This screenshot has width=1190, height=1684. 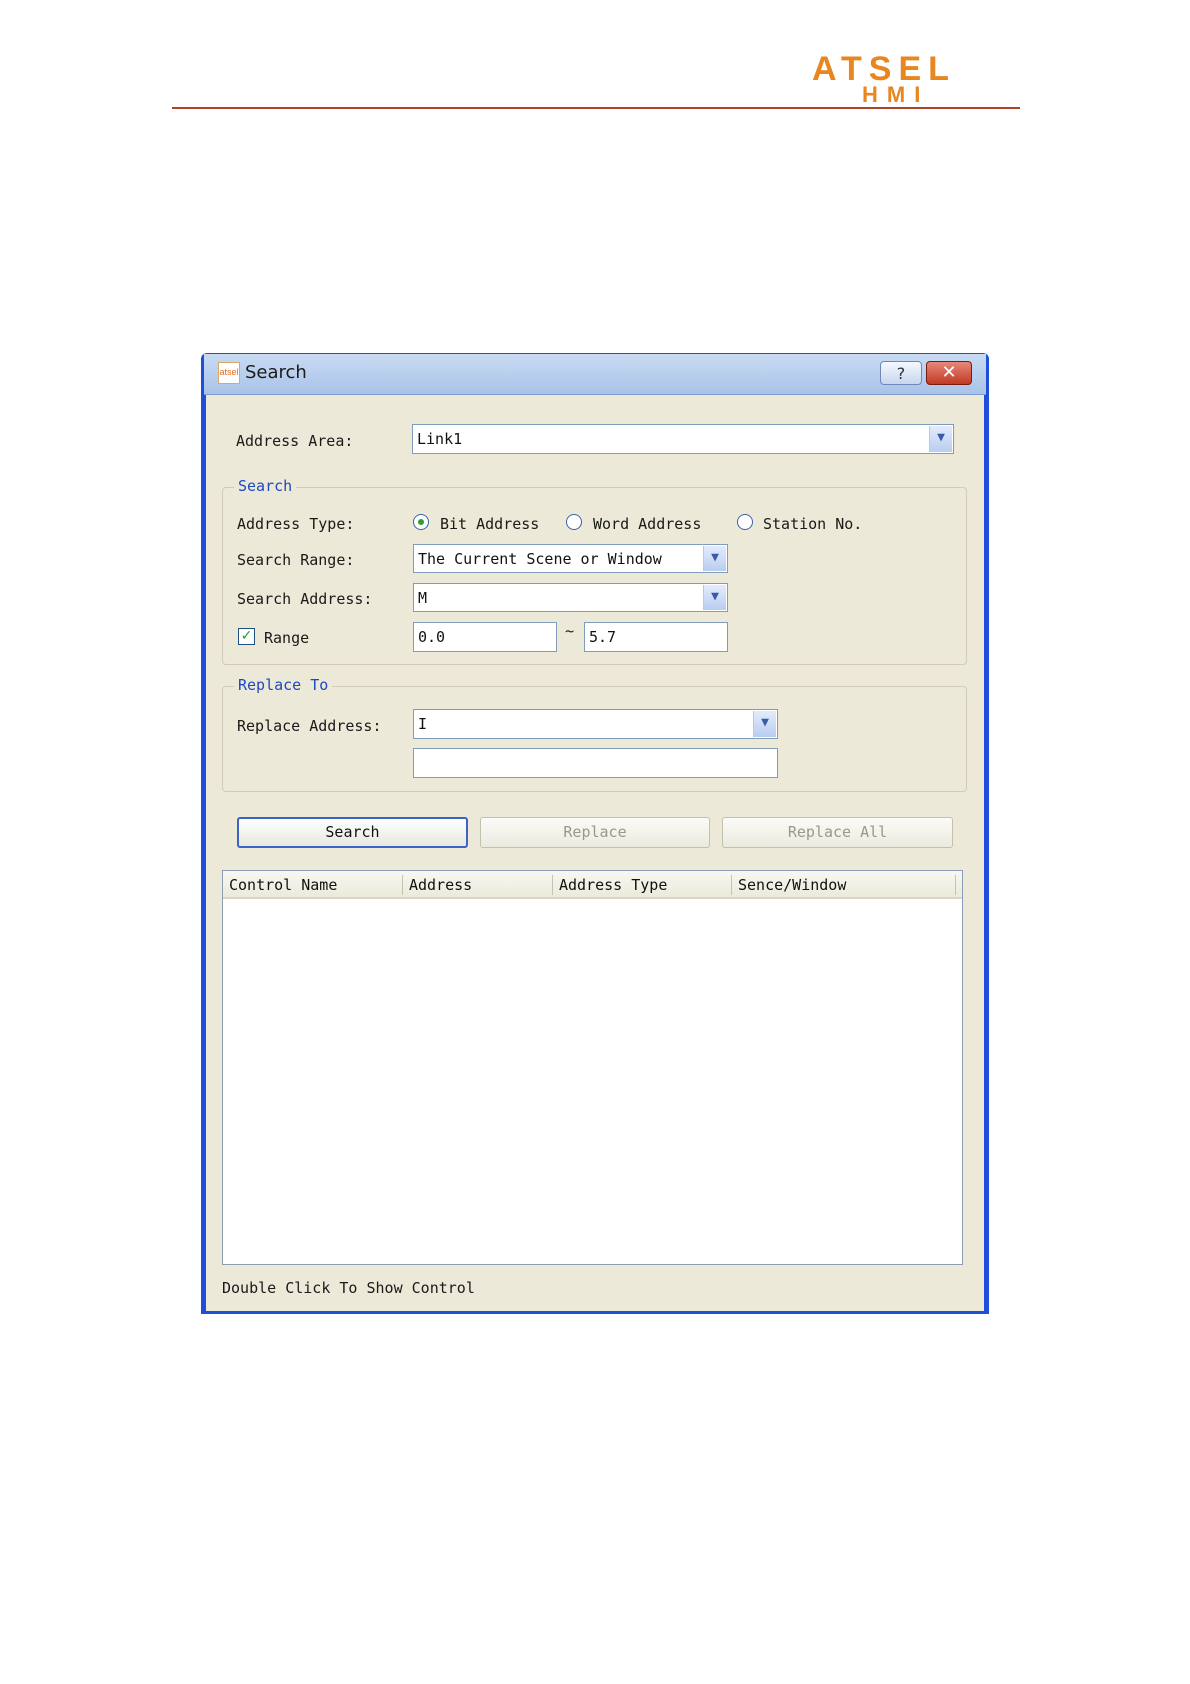 What do you see at coordinates (745, 522) in the screenshot?
I see `radio-station-no` at bounding box center [745, 522].